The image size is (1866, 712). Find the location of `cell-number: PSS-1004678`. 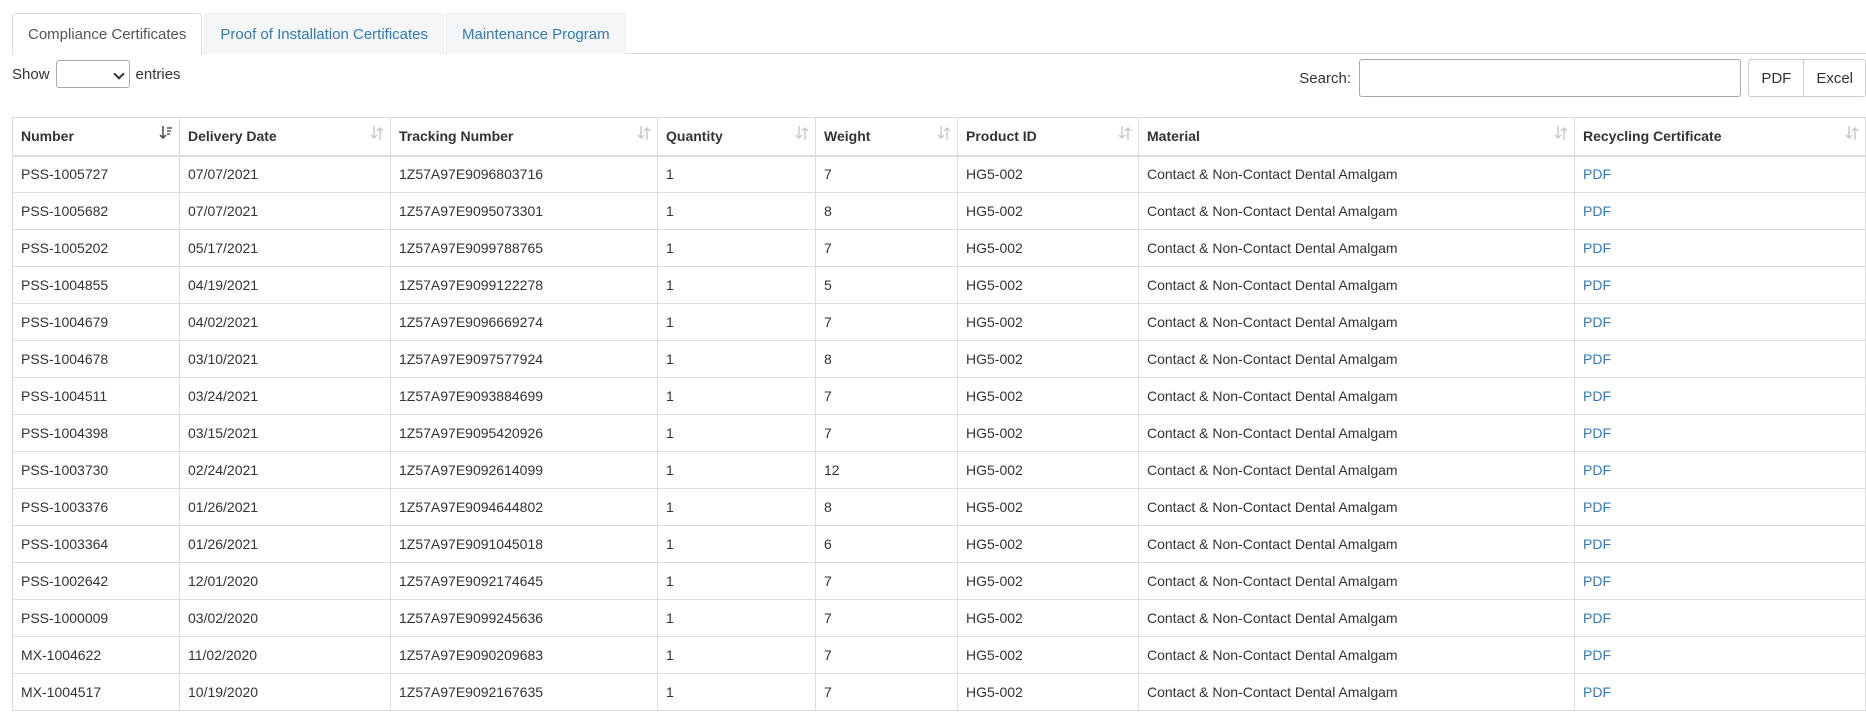

cell-number: PSS-1004678 is located at coordinates (96, 359).